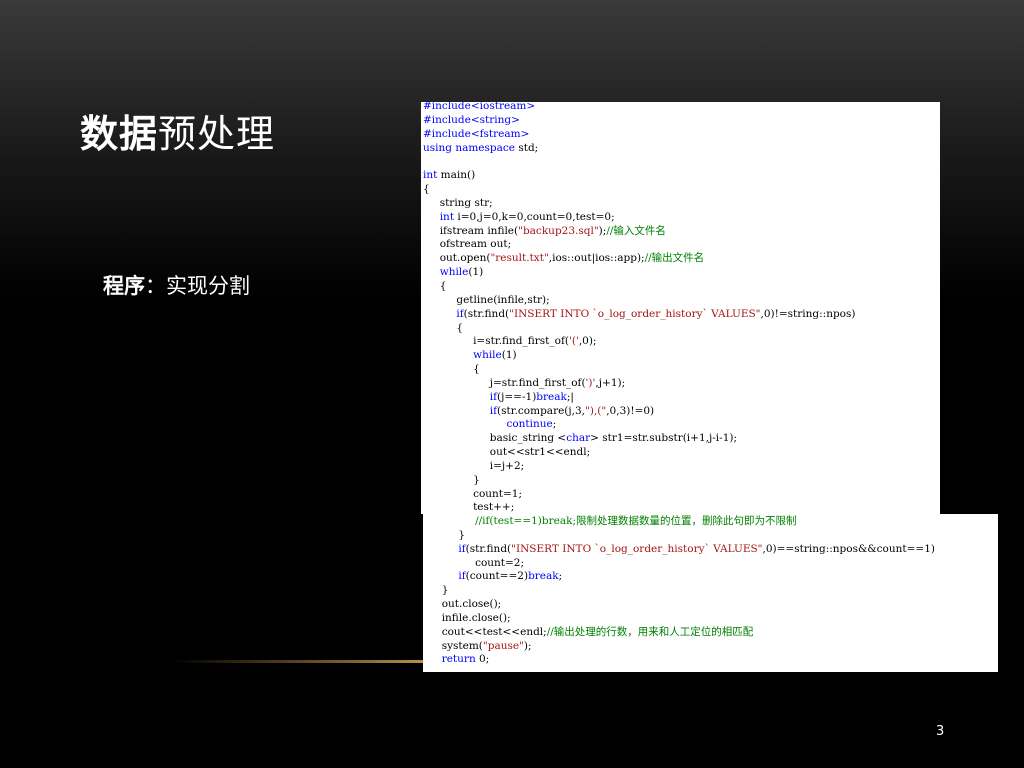  I want to click on code-line: //if(test==1)break;限制处理数据数量的位置，删除此句即为不限制, so click(680, 522).